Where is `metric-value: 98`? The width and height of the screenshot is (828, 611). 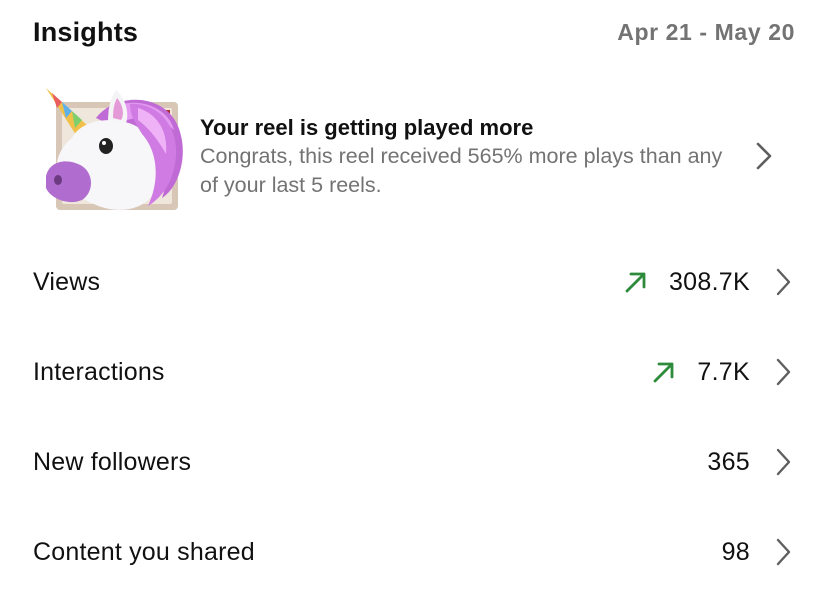 metric-value: 98 is located at coordinates (735, 551).